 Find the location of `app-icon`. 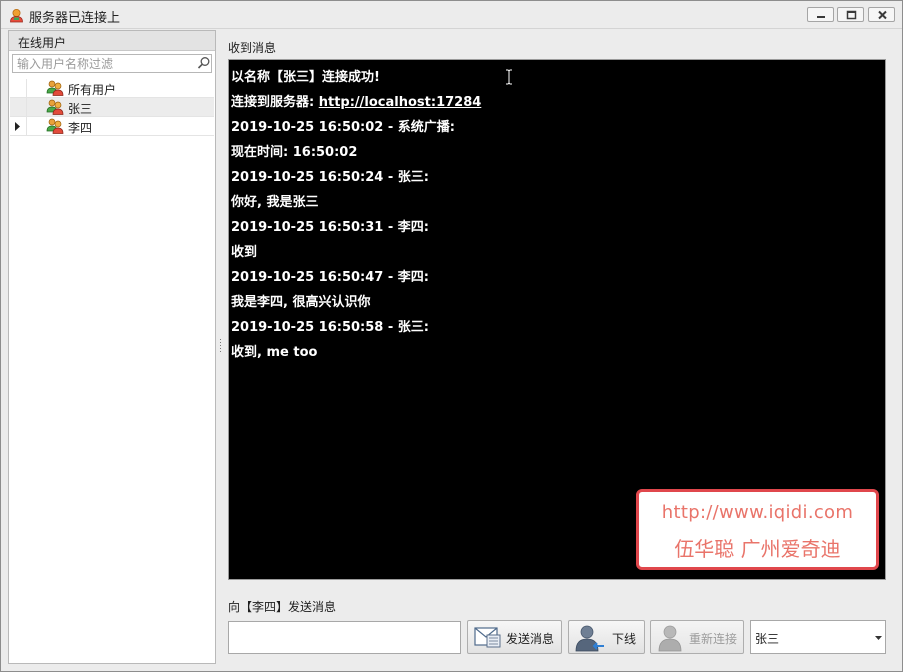

app-icon is located at coordinates (16, 16).